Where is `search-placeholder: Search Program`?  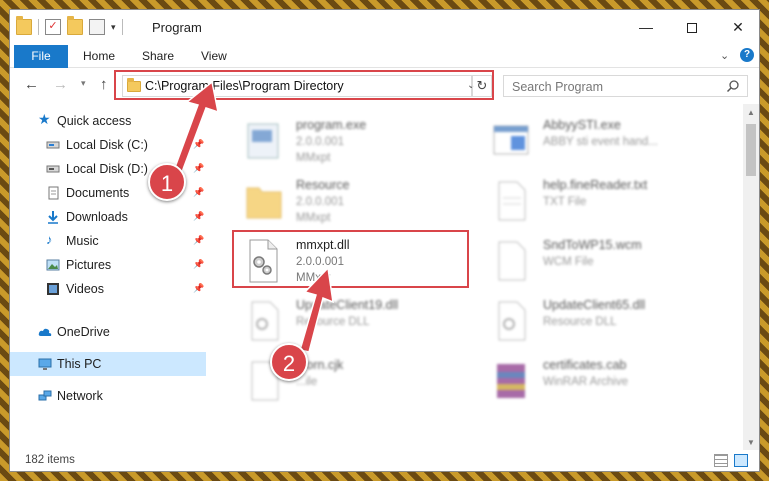 search-placeholder: Search Program is located at coordinates (558, 87).